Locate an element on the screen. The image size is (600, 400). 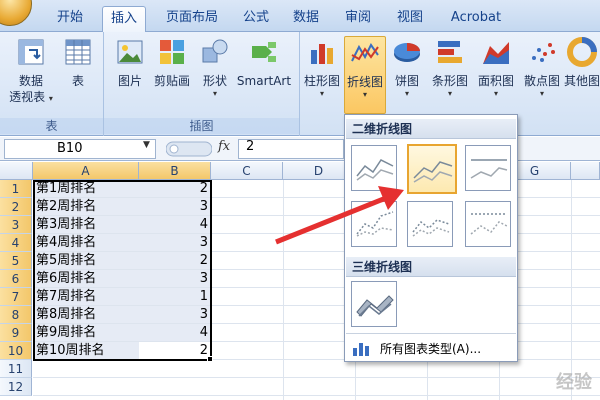
select-all-corner is located at coordinates (16, 171).